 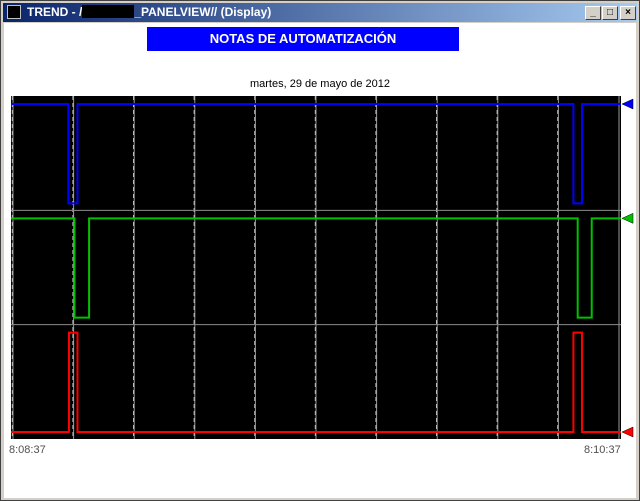 What do you see at coordinates (627, 432) in the screenshot?
I see `series-marker-bottom` at bounding box center [627, 432].